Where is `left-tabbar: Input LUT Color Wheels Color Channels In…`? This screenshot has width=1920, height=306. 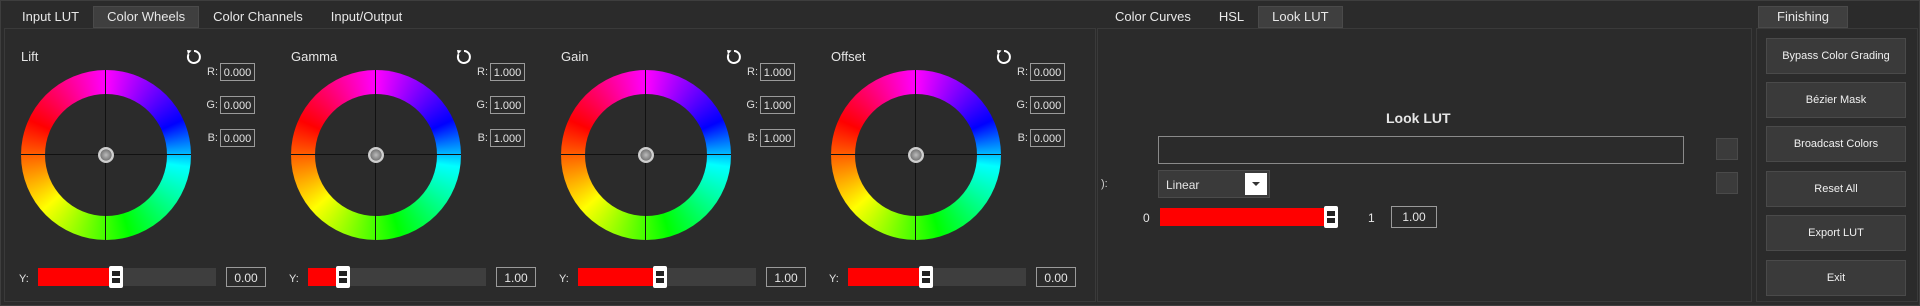 left-tabbar: Input LUT Color Wheels Color Channels In… is located at coordinates (212, 17).